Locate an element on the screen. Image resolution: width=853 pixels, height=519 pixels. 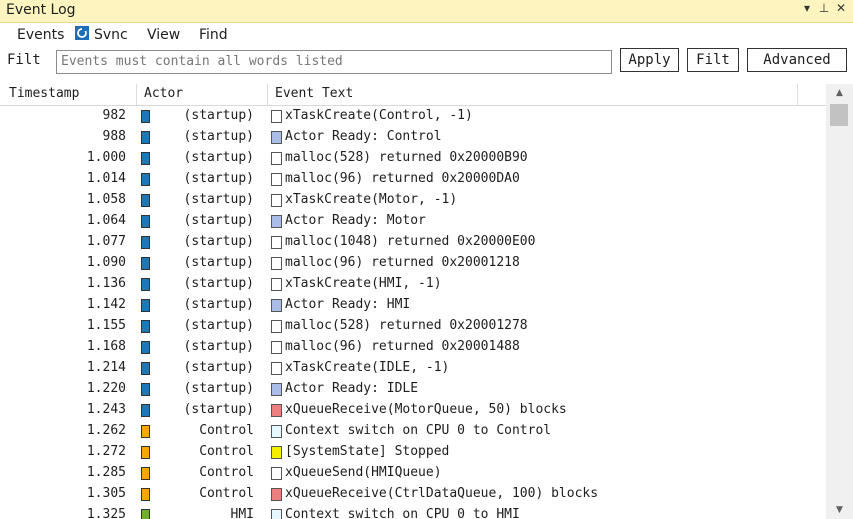
event-row: 1.058 (startup) xTaskCreate(Motor, -1) is located at coordinates (413, 199).